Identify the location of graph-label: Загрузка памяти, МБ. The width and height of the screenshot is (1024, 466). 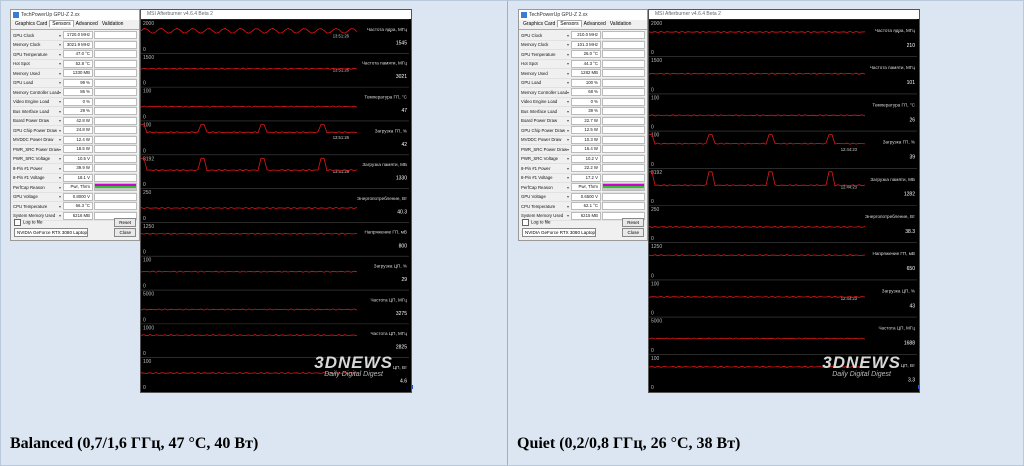
(892, 179).